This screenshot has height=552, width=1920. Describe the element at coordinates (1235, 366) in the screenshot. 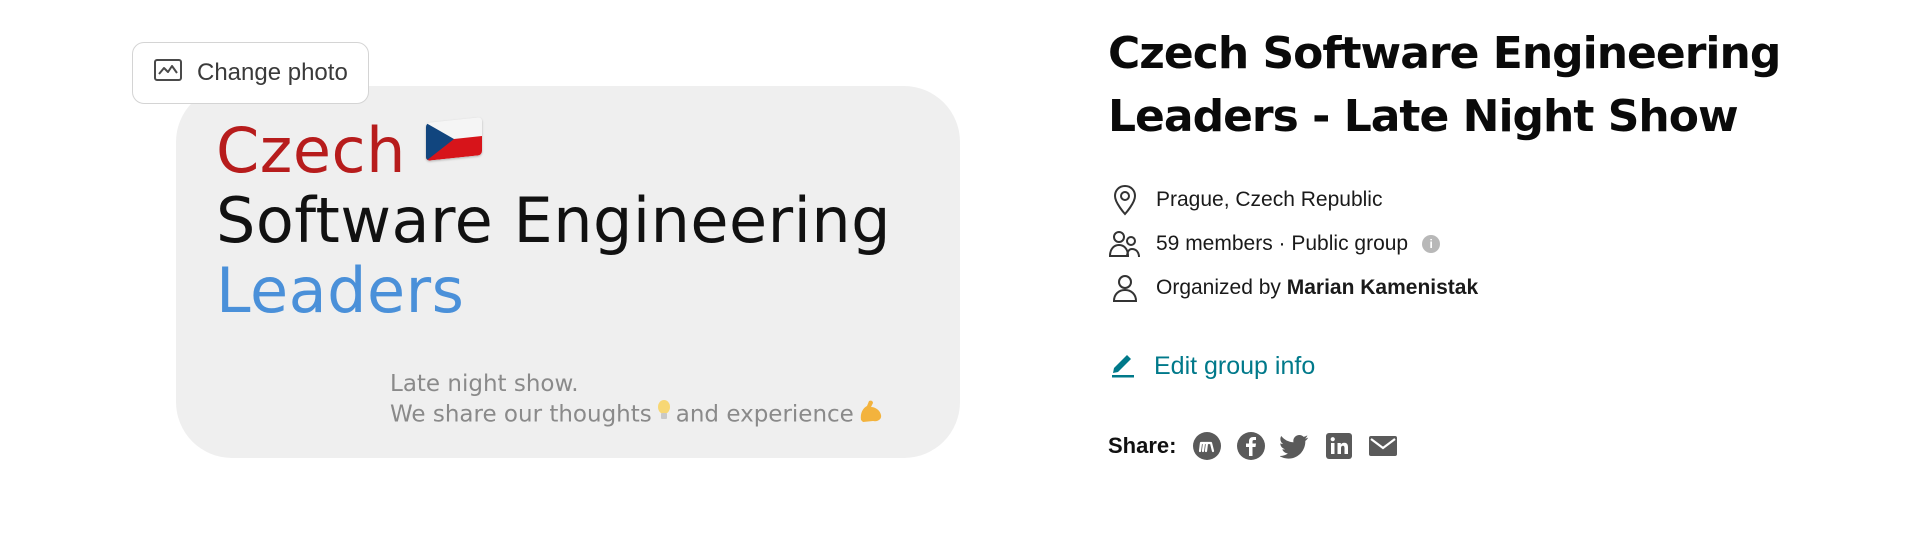

I see `edit-group-info-label: Edit group info` at that location.